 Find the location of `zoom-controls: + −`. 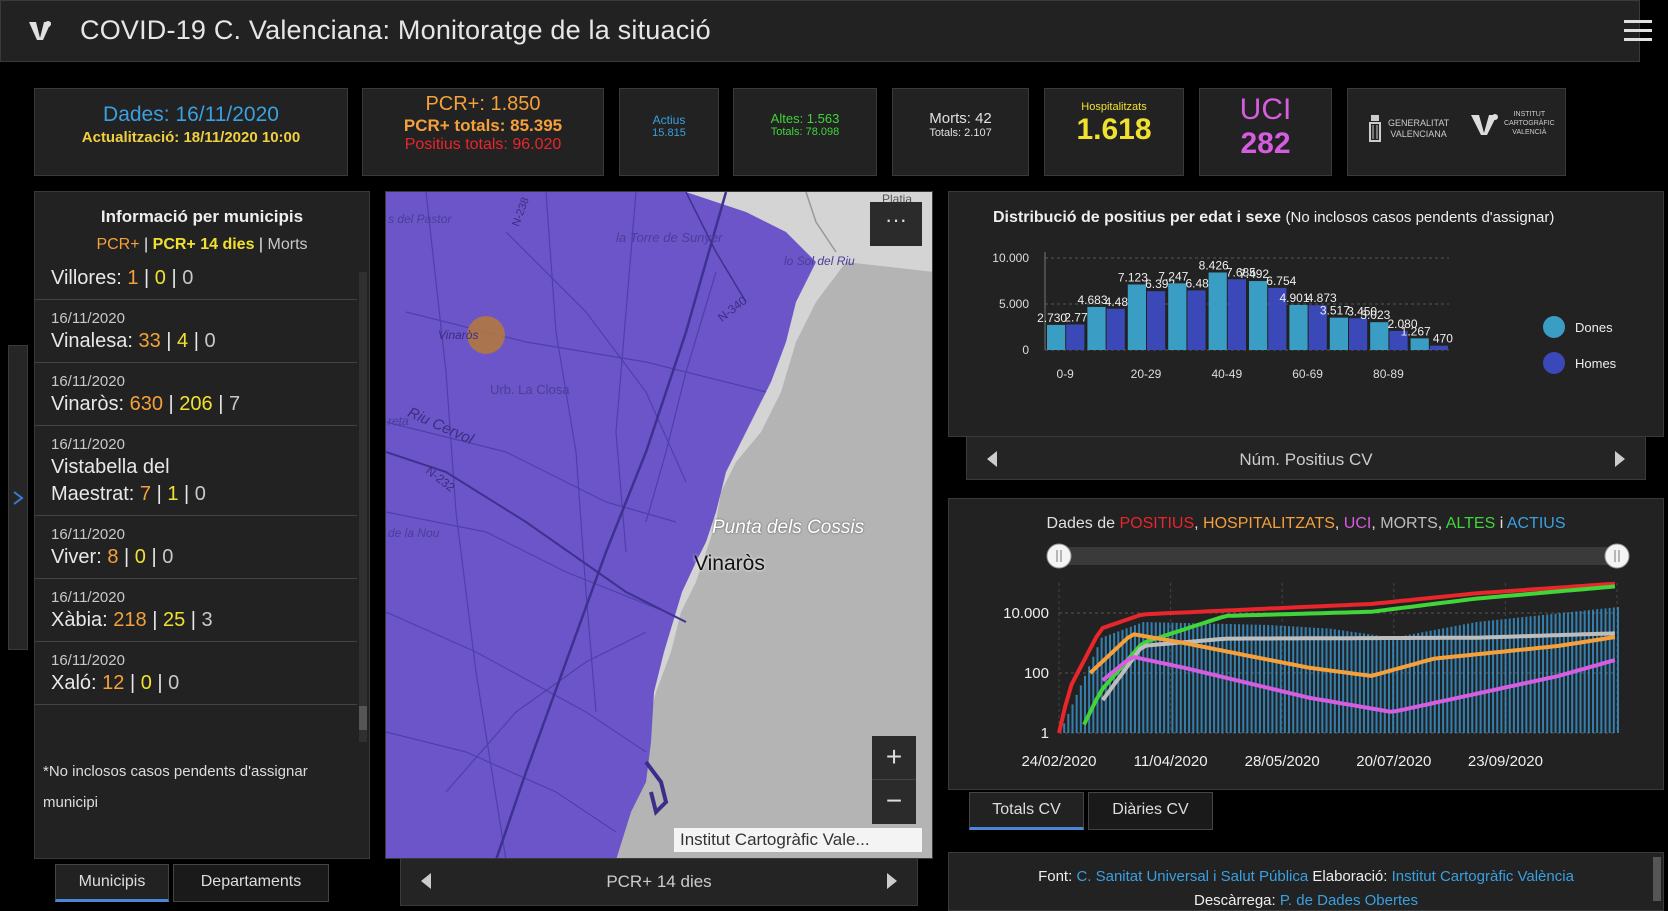

zoom-controls: + − is located at coordinates (894, 780).